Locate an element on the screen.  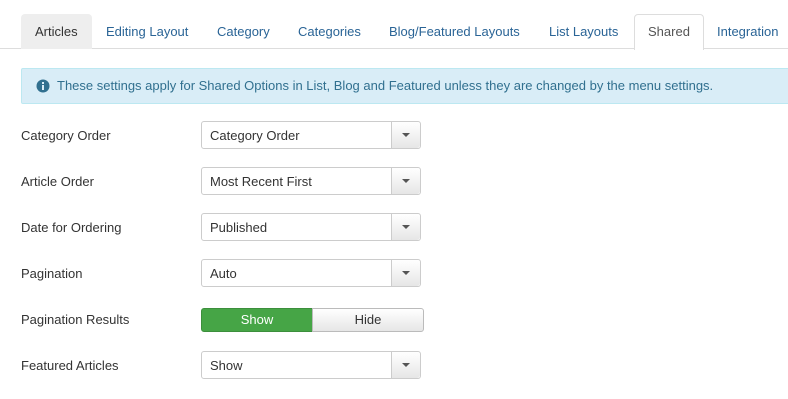
field-date-for-ordering: Date for Ordering Published is located at coordinates (394, 228).